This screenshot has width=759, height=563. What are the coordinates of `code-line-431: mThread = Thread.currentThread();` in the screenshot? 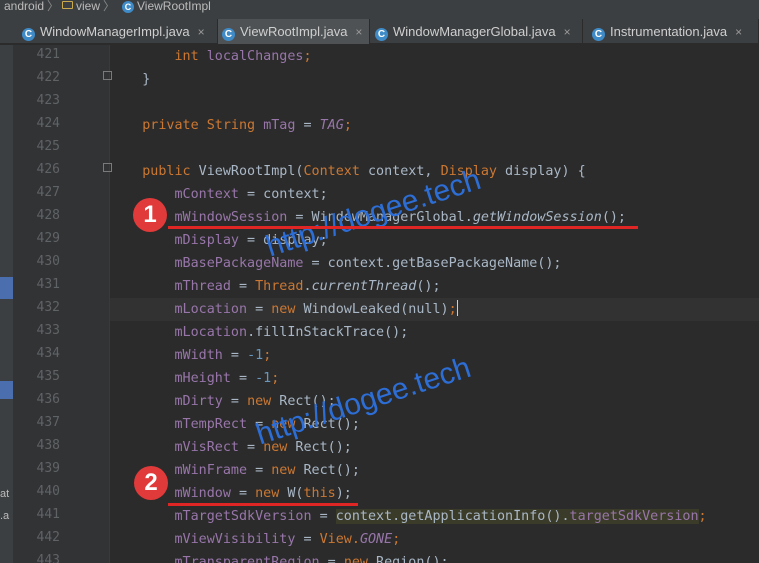 It's located at (307, 286).